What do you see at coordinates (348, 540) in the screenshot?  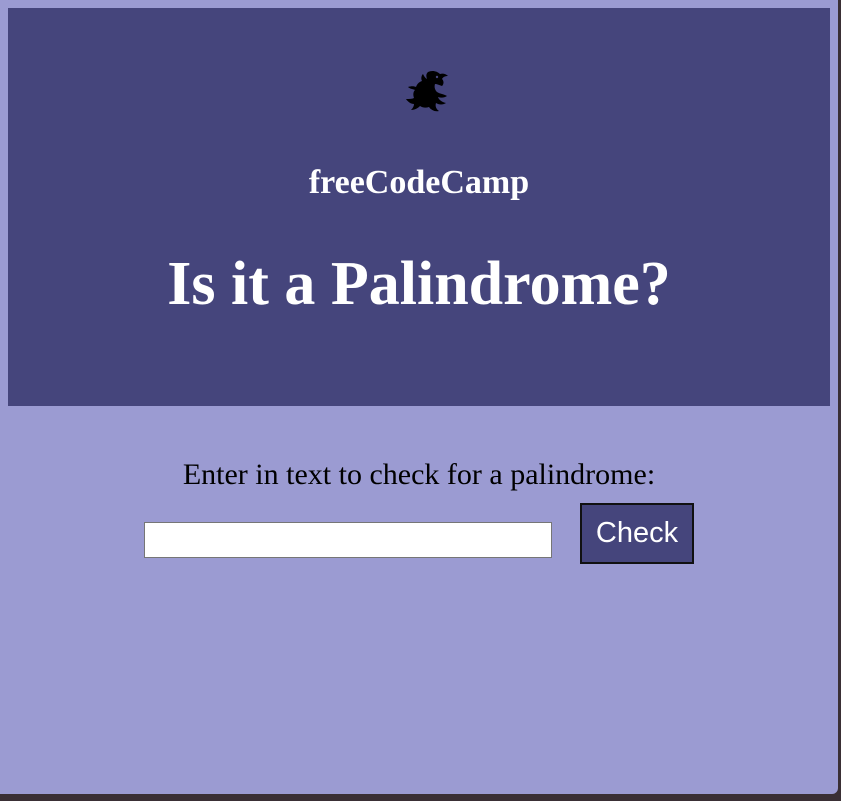 I see `text-input` at bounding box center [348, 540].